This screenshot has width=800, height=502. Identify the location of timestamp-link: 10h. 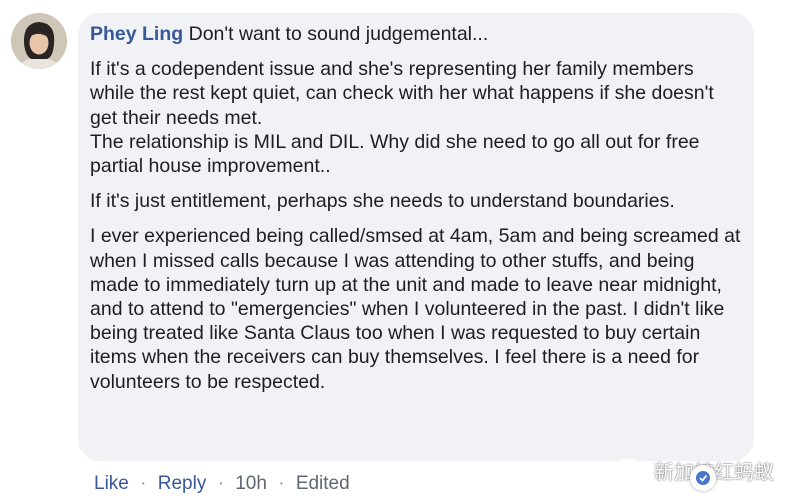
(251, 483).